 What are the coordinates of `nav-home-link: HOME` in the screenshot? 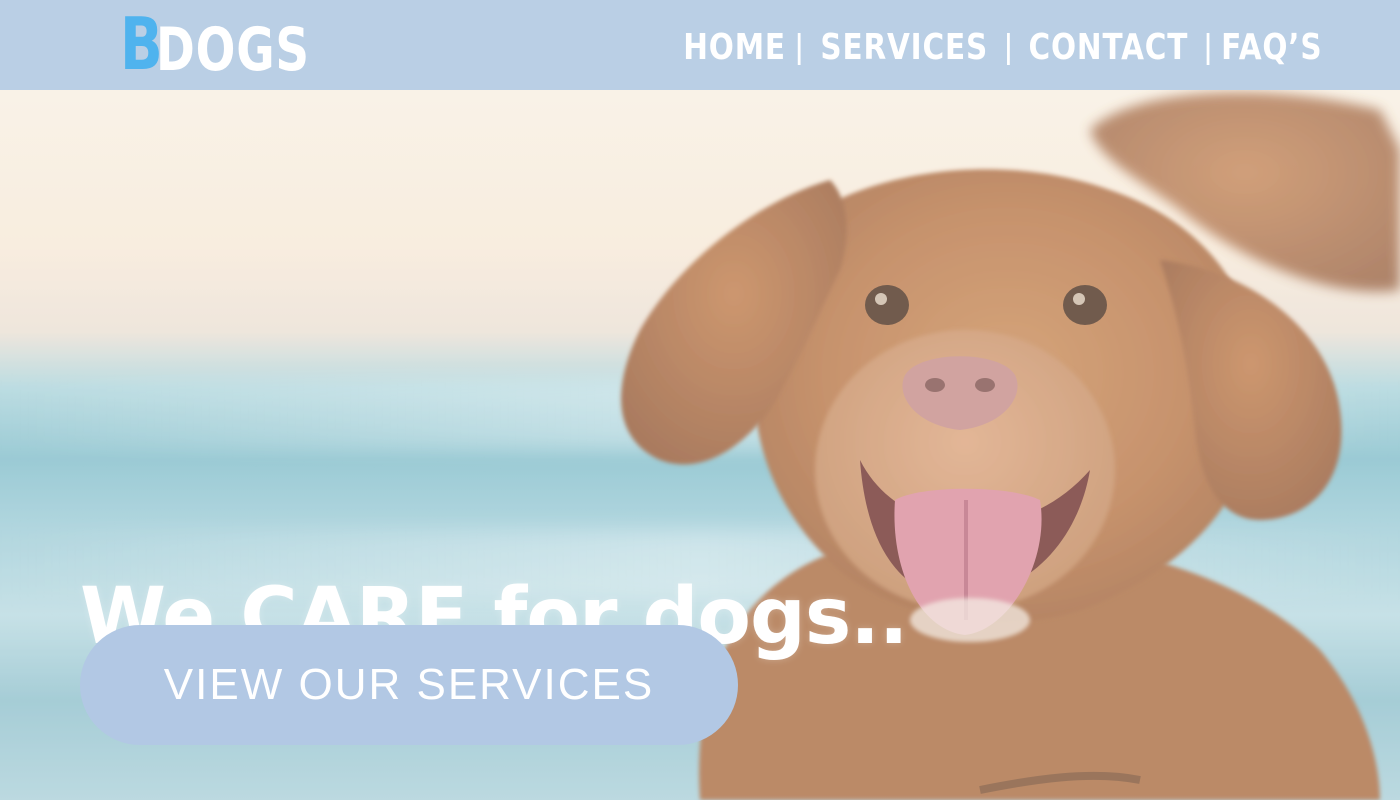 It's located at (734, 47).